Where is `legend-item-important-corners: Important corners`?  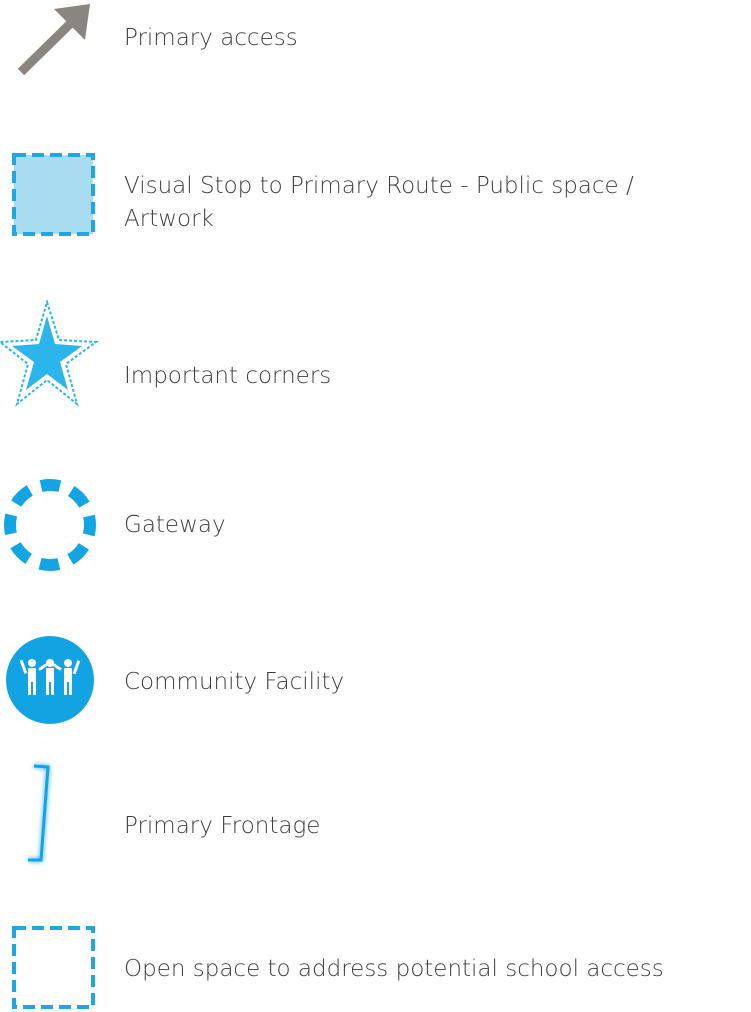
legend-item-important-corners: Important corners is located at coordinates (375, 355).